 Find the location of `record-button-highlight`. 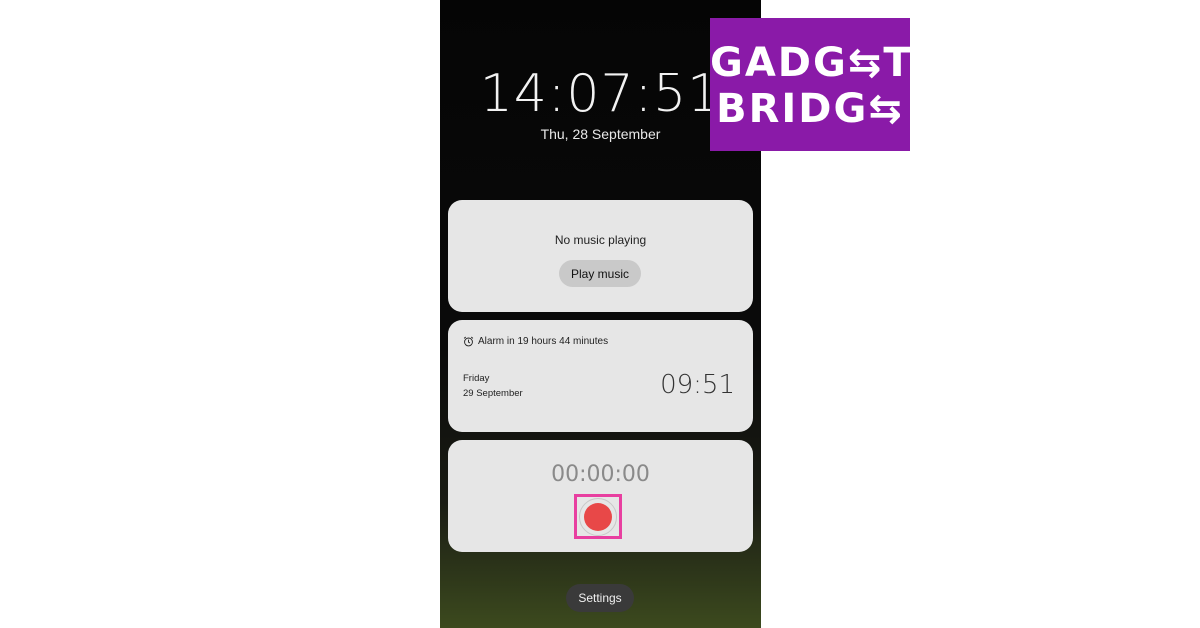

record-button-highlight is located at coordinates (598, 516).